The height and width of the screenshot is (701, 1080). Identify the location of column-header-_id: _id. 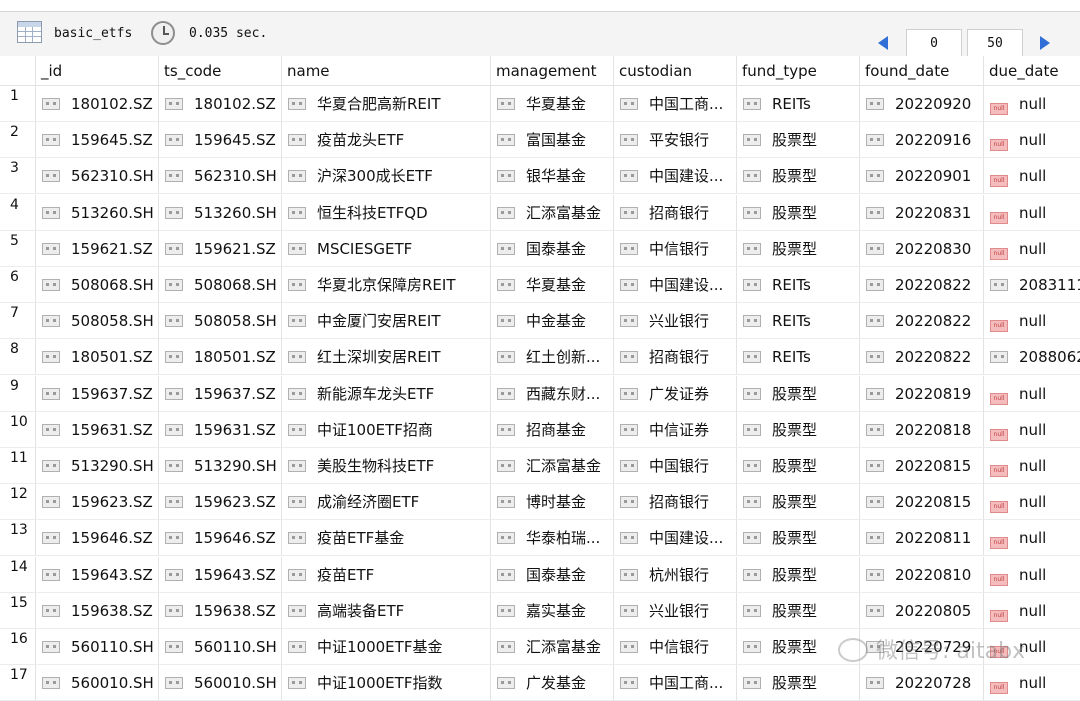
(97, 71).